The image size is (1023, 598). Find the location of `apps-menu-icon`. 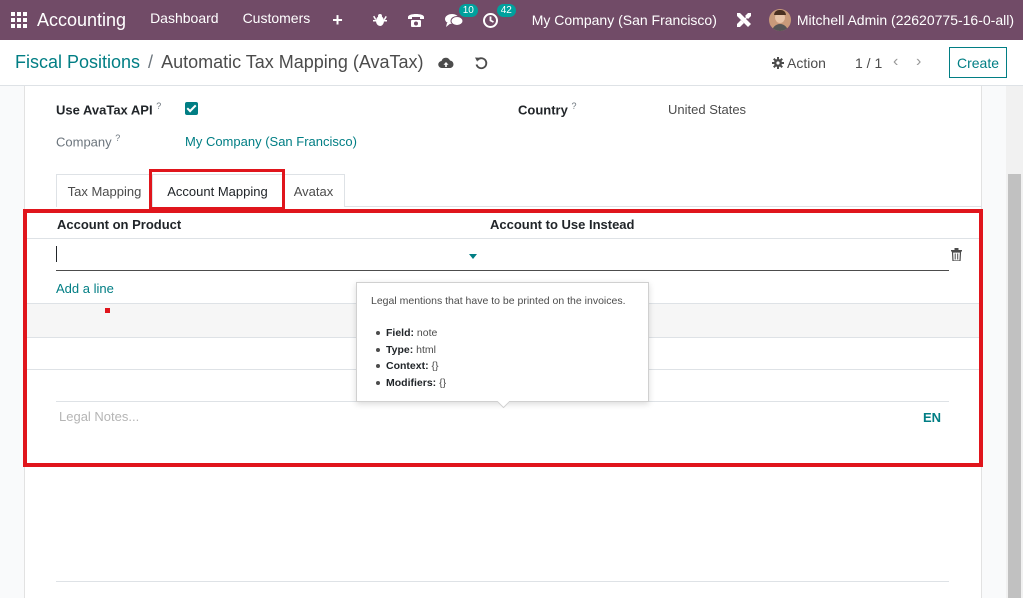

apps-menu-icon is located at coordinates (19, 20).